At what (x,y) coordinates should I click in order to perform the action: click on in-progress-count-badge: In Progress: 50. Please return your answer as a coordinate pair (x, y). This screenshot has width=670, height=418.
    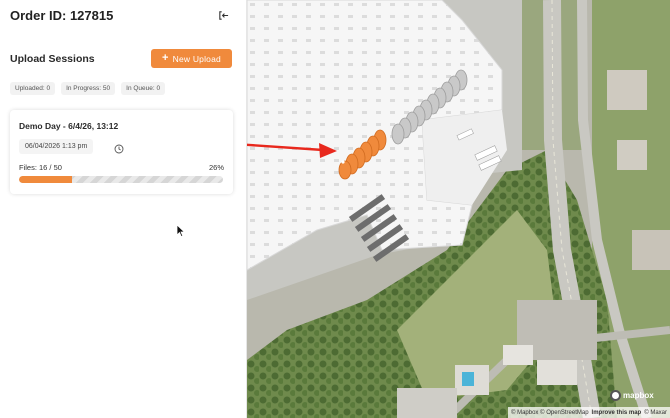
    Looking at the image, I should click on (88, 88).